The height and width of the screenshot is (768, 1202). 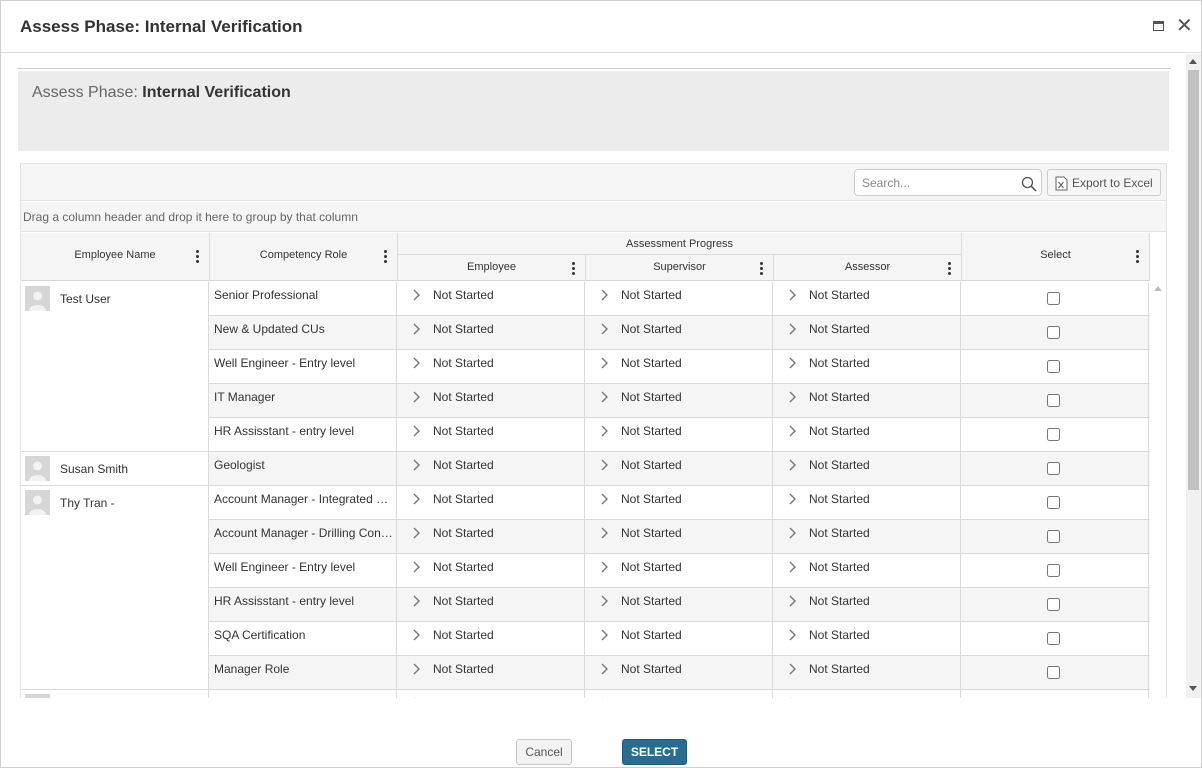 I want to click on column-header-competency-role: Competency Role, so click(x=304, y=257).